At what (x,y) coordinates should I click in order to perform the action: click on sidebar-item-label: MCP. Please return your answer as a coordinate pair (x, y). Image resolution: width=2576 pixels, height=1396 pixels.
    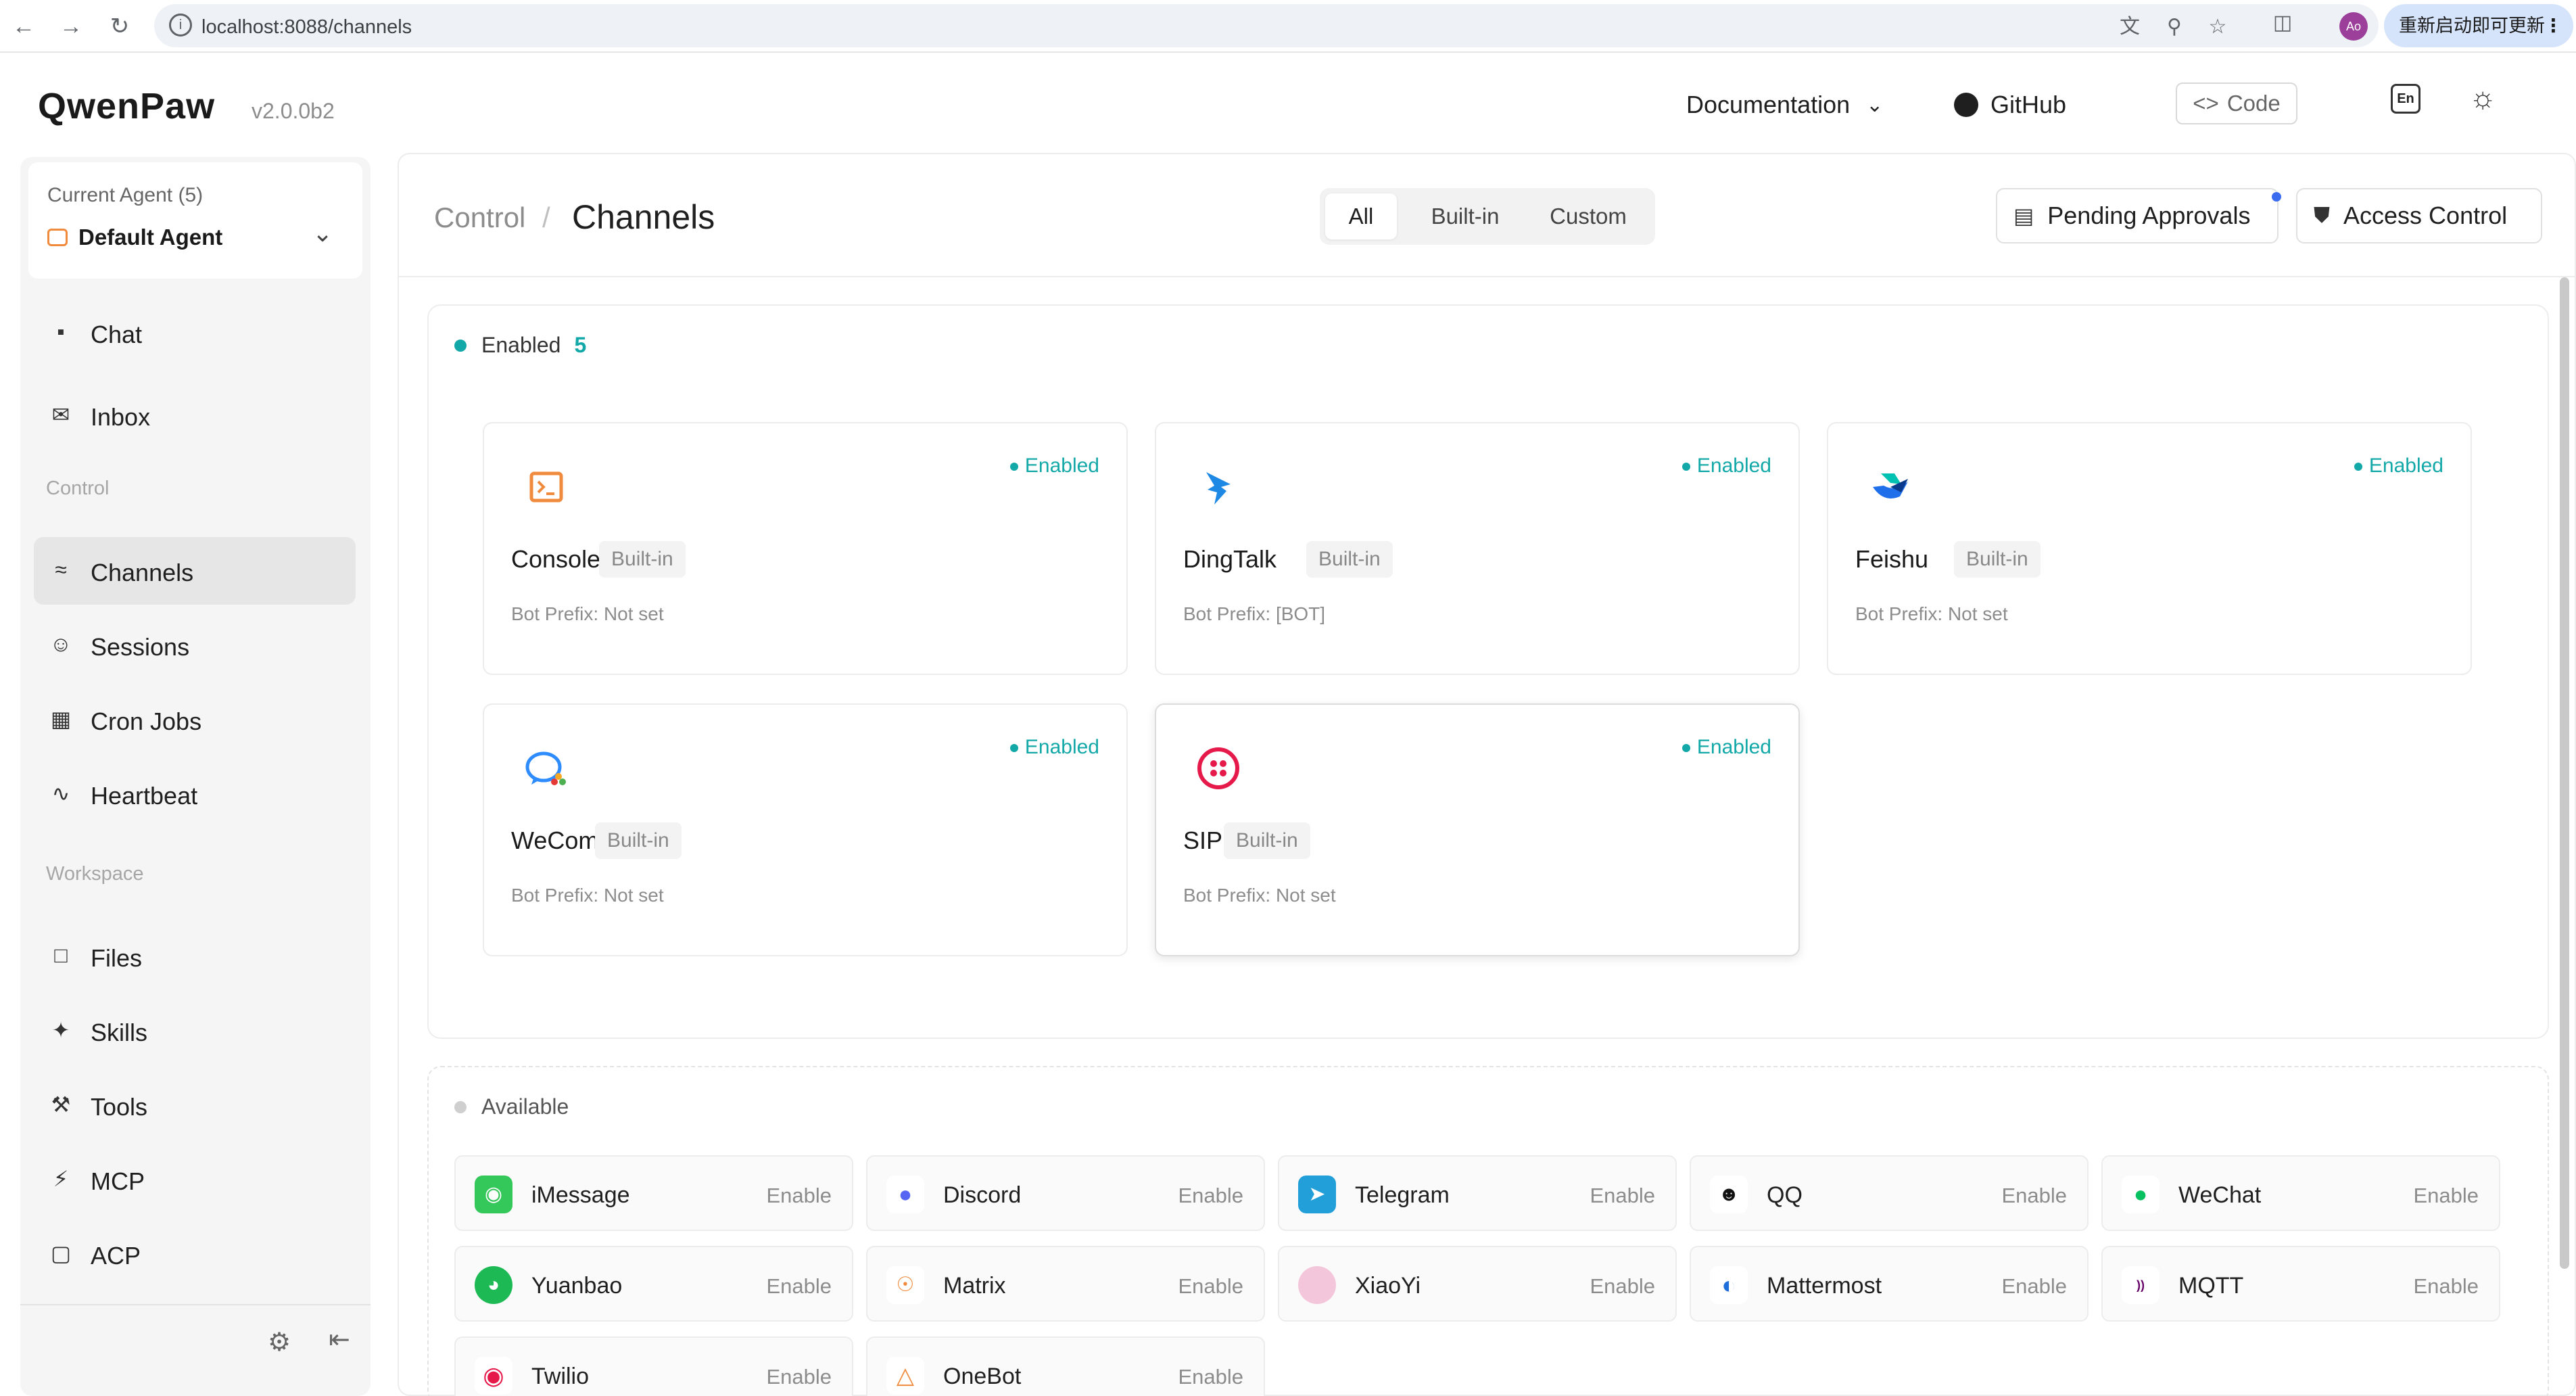
    Looking at the image, I should click on (118, 1181).